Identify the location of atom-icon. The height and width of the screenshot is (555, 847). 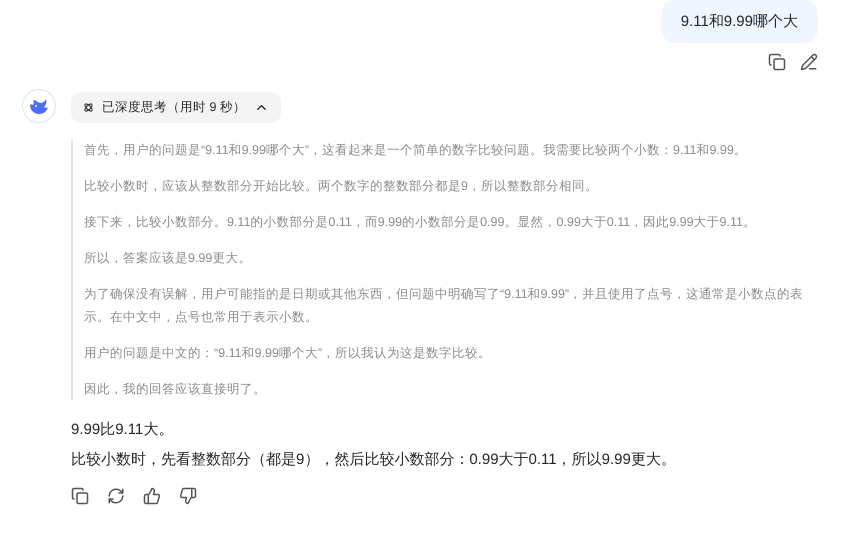
(88, 107).